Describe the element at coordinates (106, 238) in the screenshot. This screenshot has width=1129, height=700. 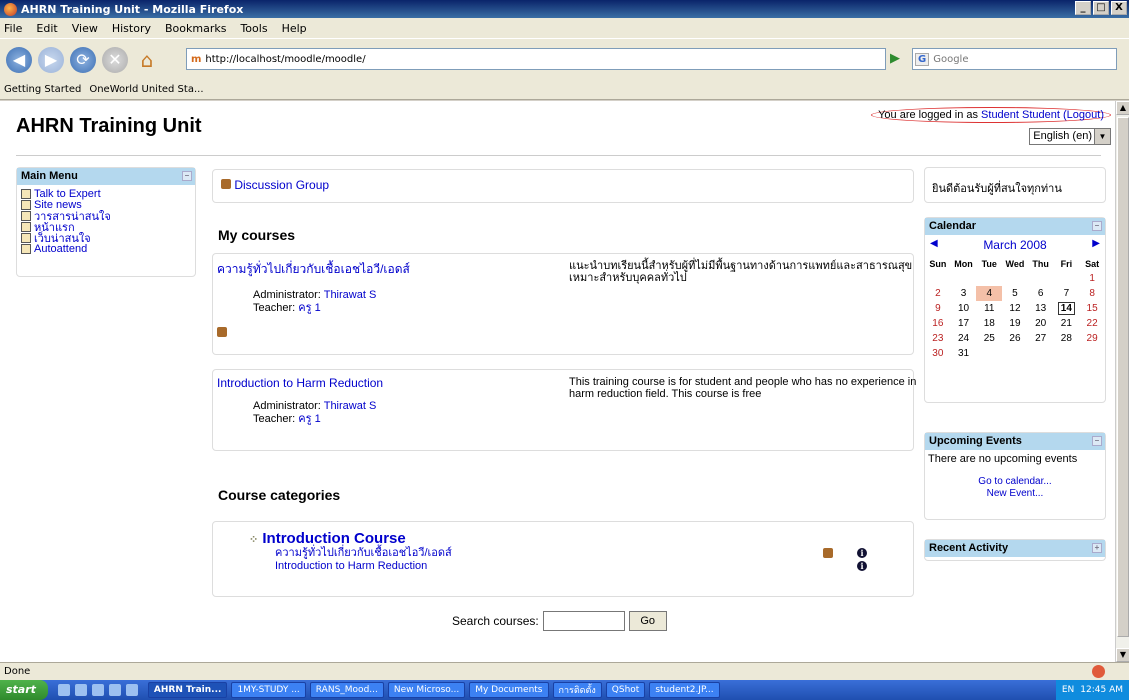
I see `menu-item-websites: เว็บน่าสนใจ` at that location.